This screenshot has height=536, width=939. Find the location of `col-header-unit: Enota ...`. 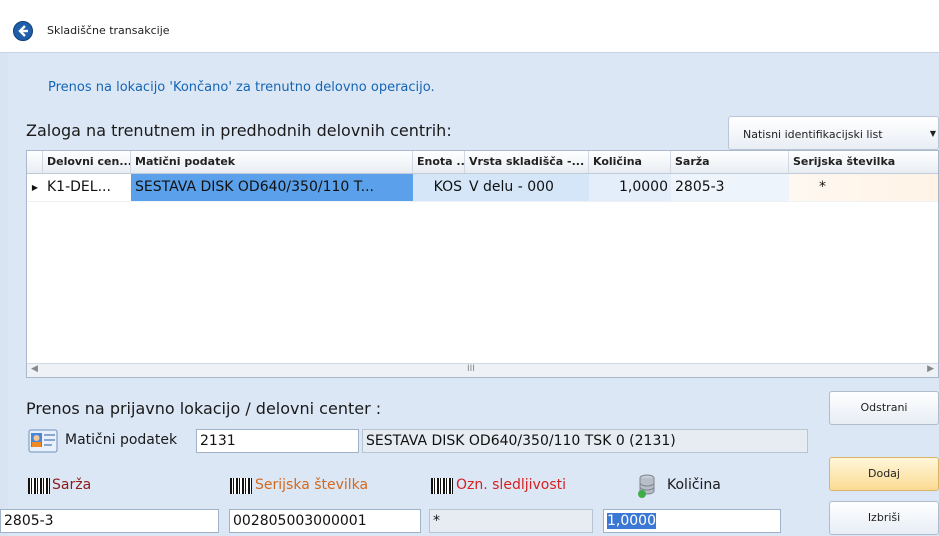

col-header-unit: Enota ... is located at coordinates (439, 162).